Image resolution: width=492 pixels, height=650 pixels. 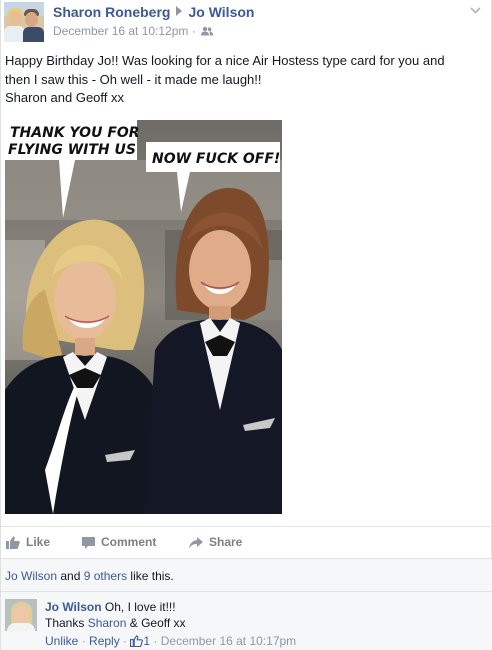 What do you see at coordinates (246, 575) in the screenshot?
I see `likes-summary: Jo Wilson and 9 others like this.` at bounding box center [246, 575].